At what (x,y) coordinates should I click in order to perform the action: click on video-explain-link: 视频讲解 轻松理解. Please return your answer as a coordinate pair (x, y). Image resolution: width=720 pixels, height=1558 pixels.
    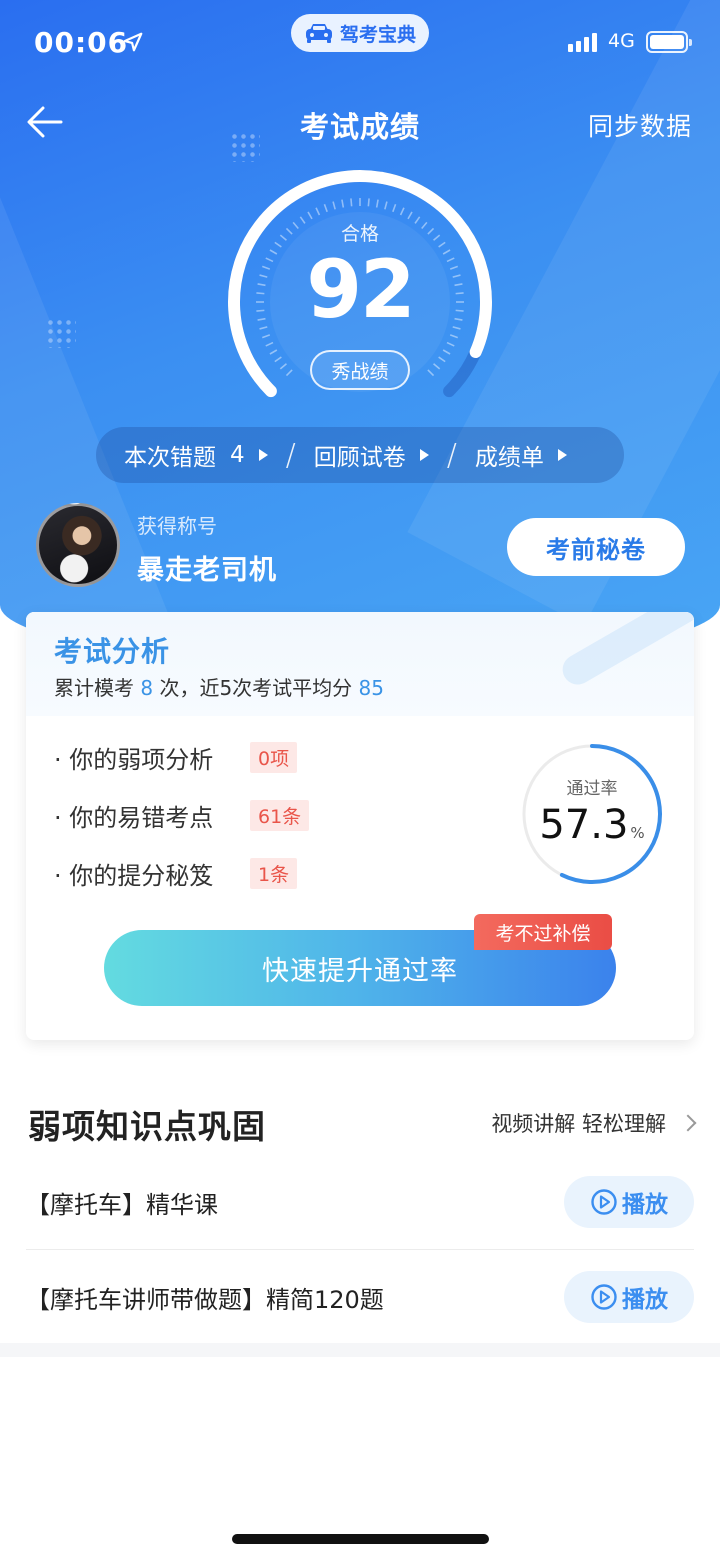
    Looking at the image, I should click on (594, 1123).